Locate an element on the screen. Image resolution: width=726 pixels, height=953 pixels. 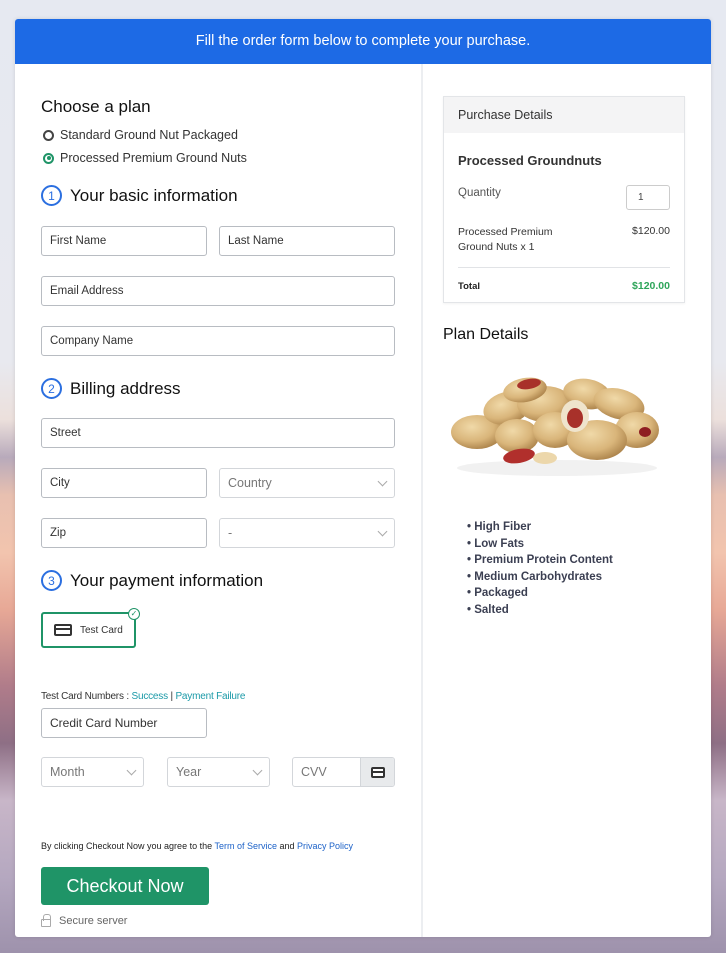
select-value: Year is located at coordinates (189, 772).